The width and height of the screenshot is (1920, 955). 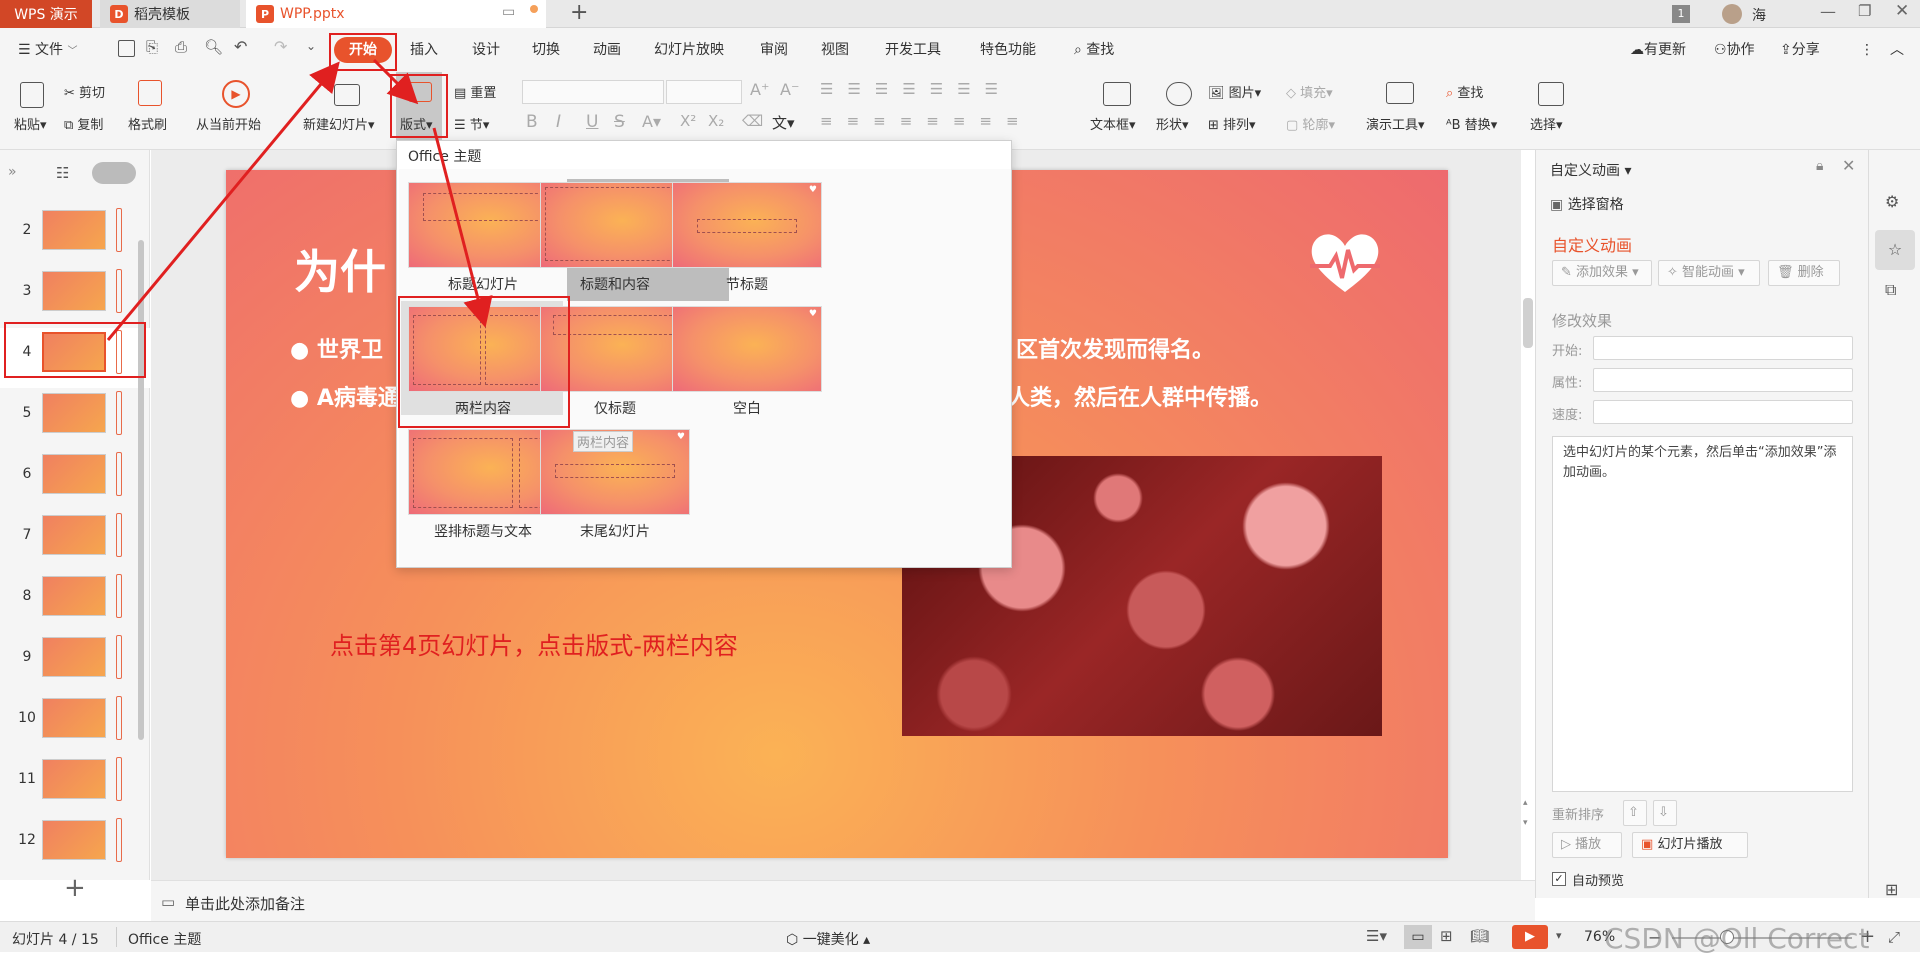 What do you see at coordinates (1559, 935) in the screenshot?
I see `play-options-icon: ▾` at bounding box center [1559, 935].